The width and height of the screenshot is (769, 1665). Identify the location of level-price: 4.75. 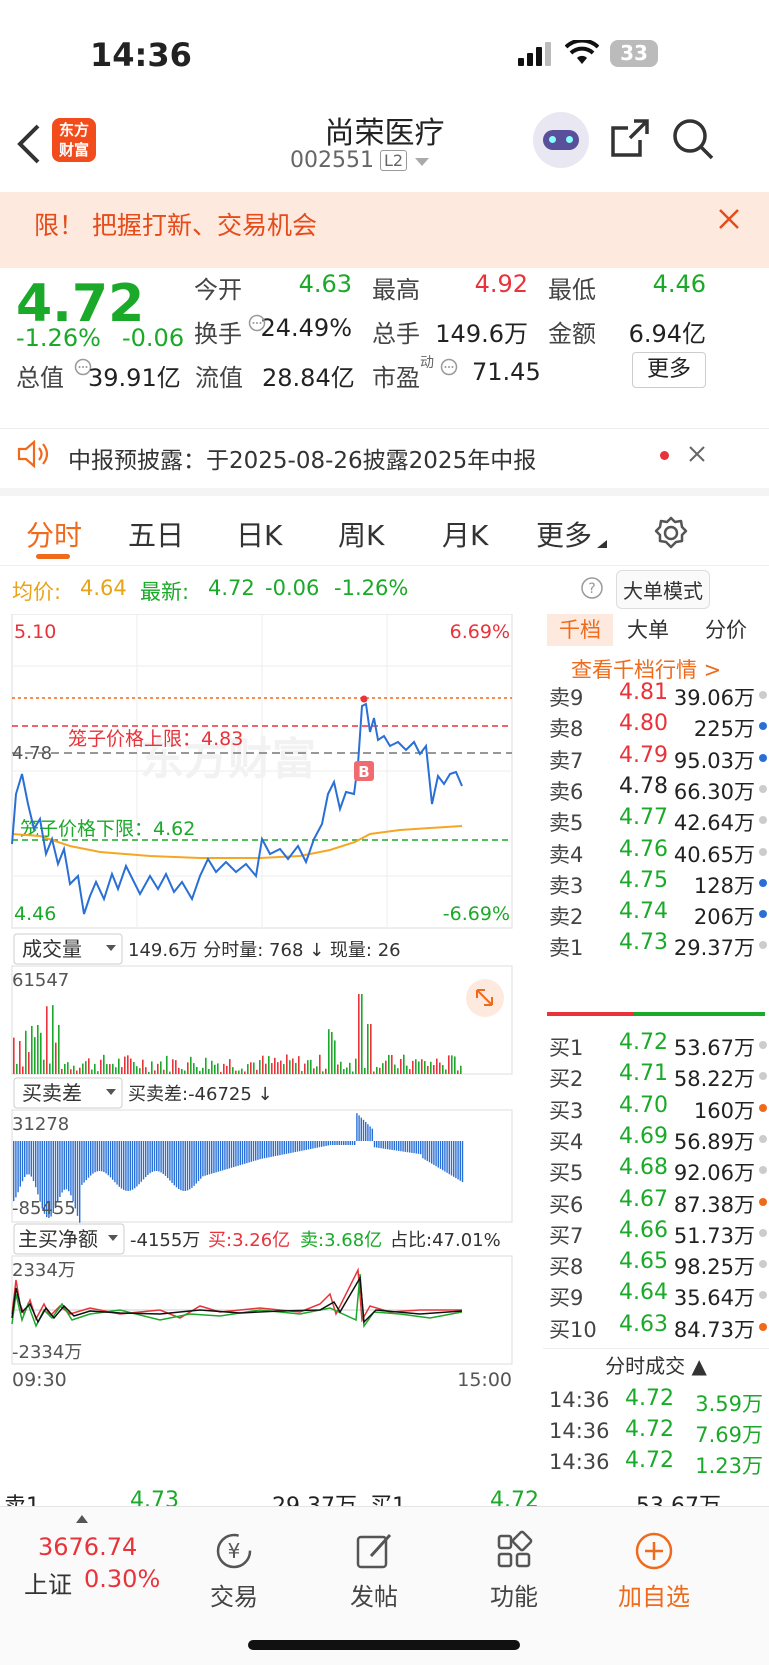
(643, 880).